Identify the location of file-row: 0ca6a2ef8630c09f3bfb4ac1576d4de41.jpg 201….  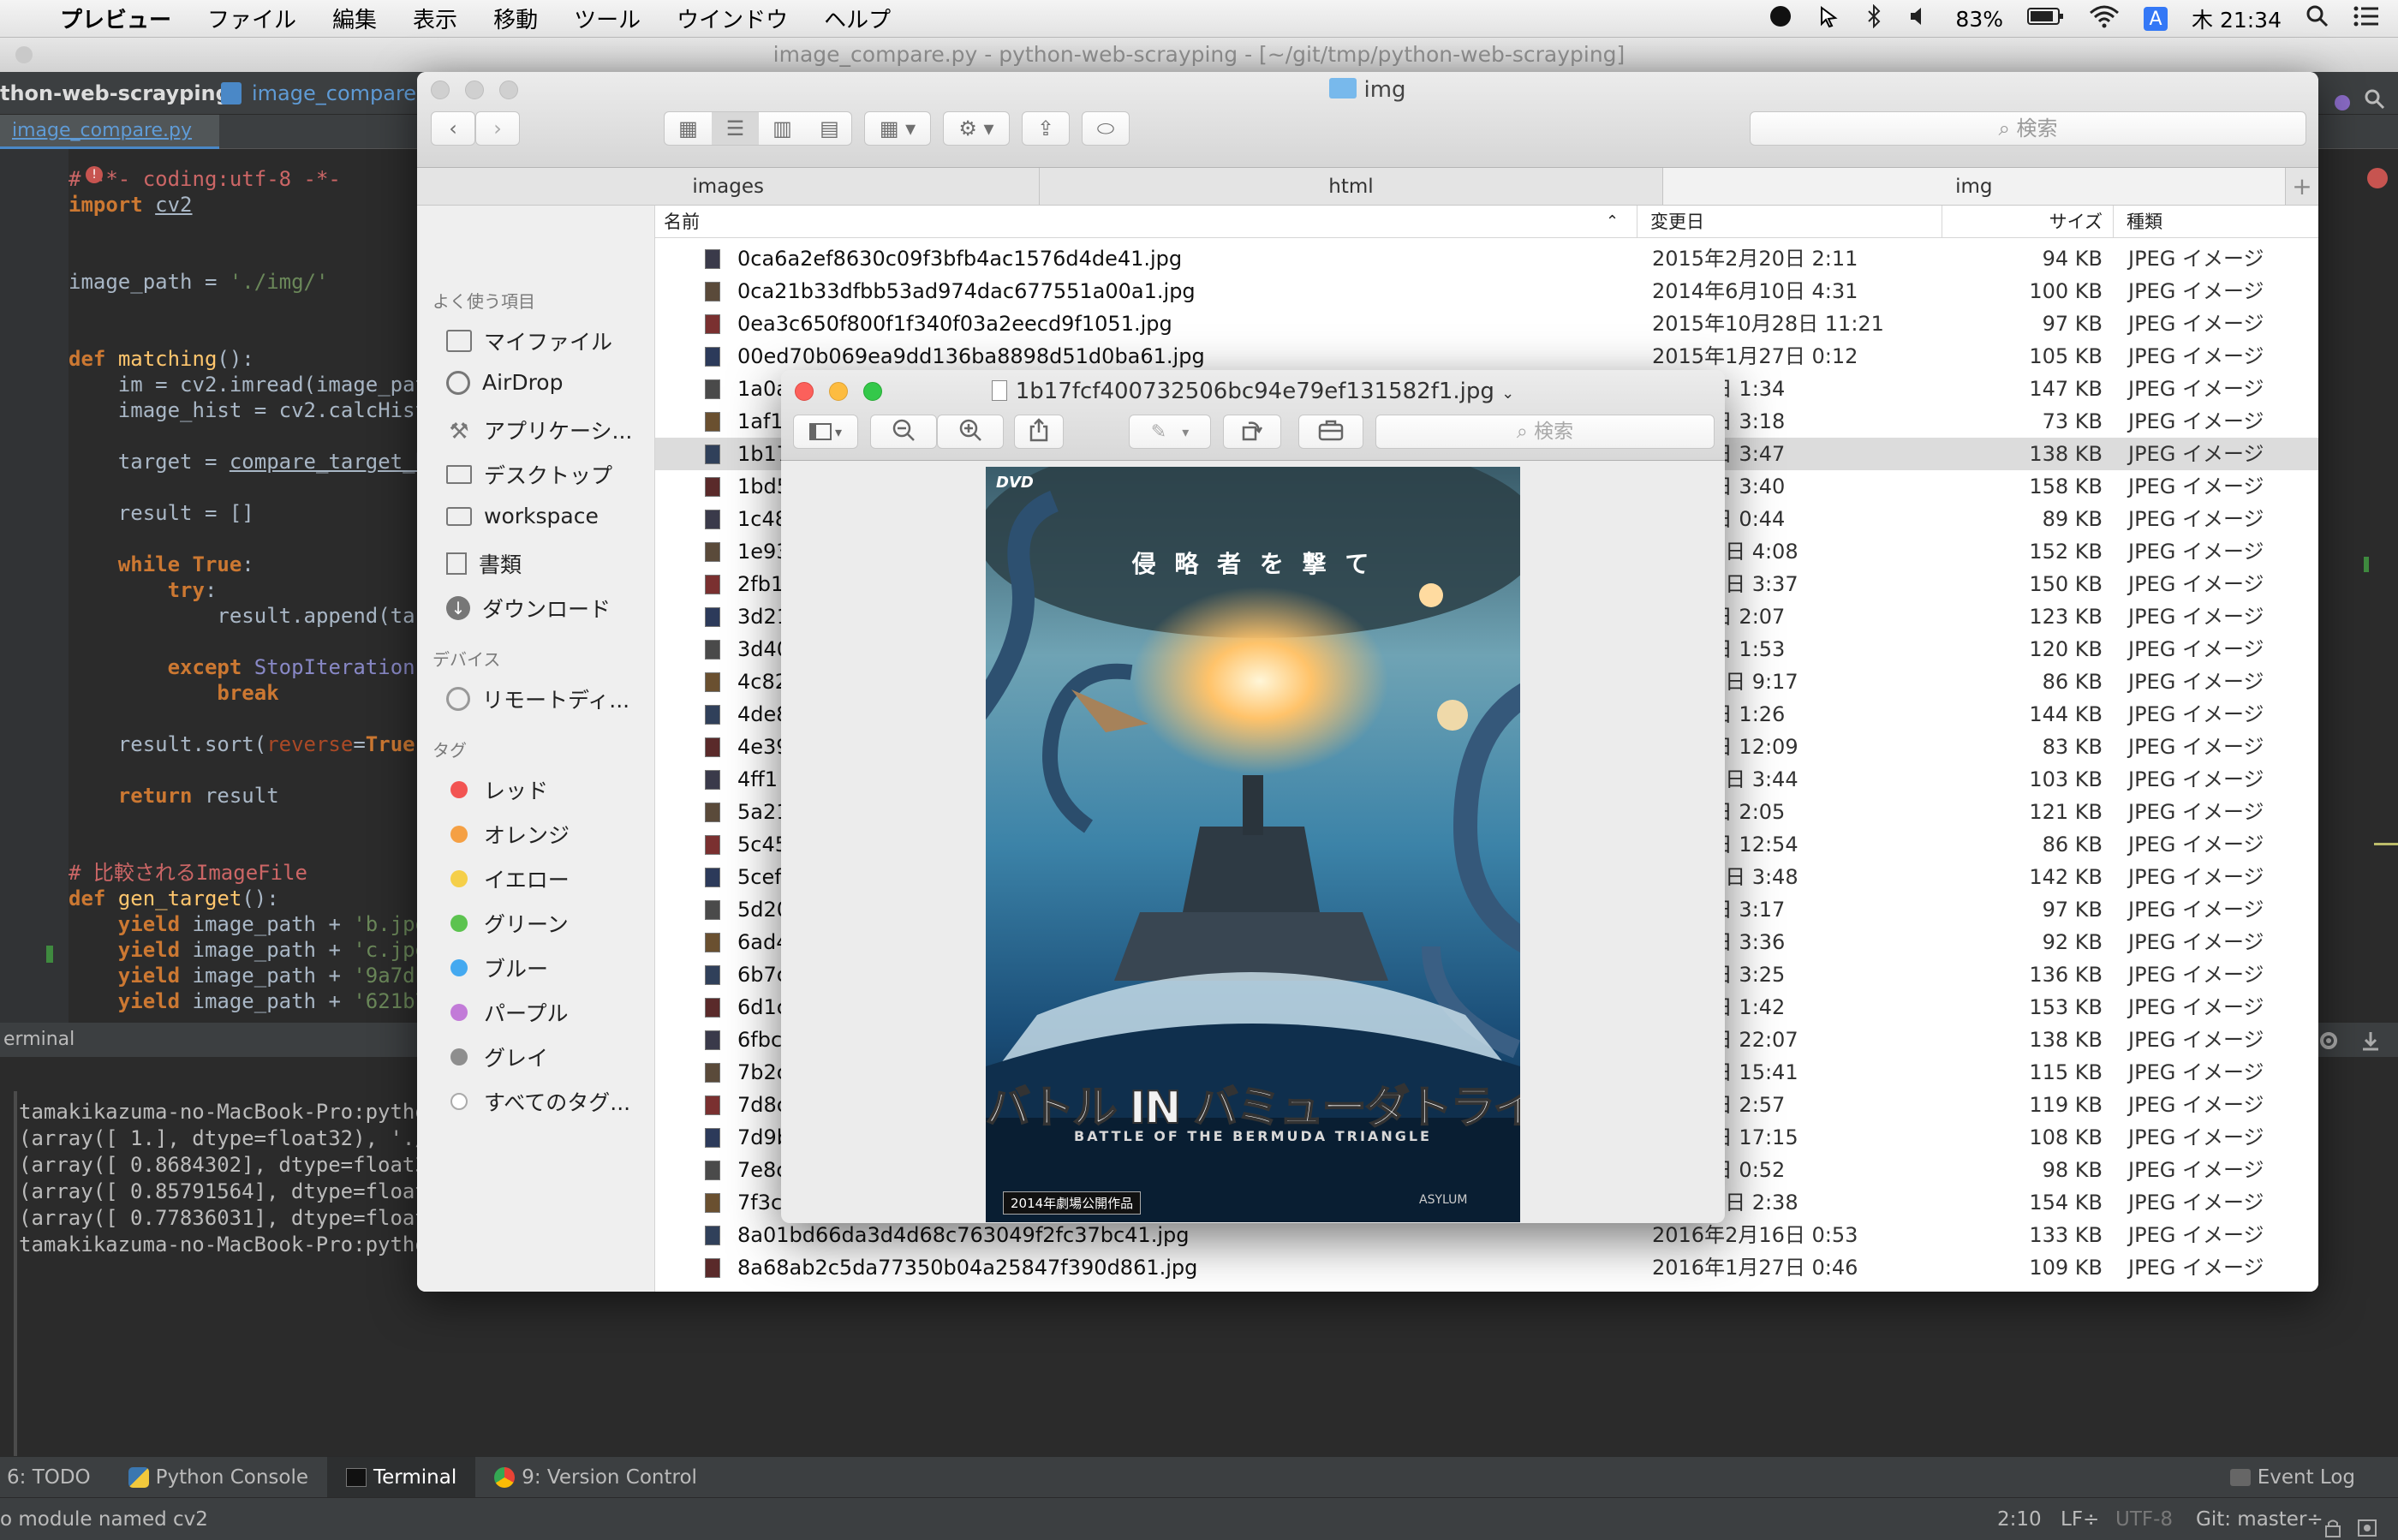
(1486, 258).